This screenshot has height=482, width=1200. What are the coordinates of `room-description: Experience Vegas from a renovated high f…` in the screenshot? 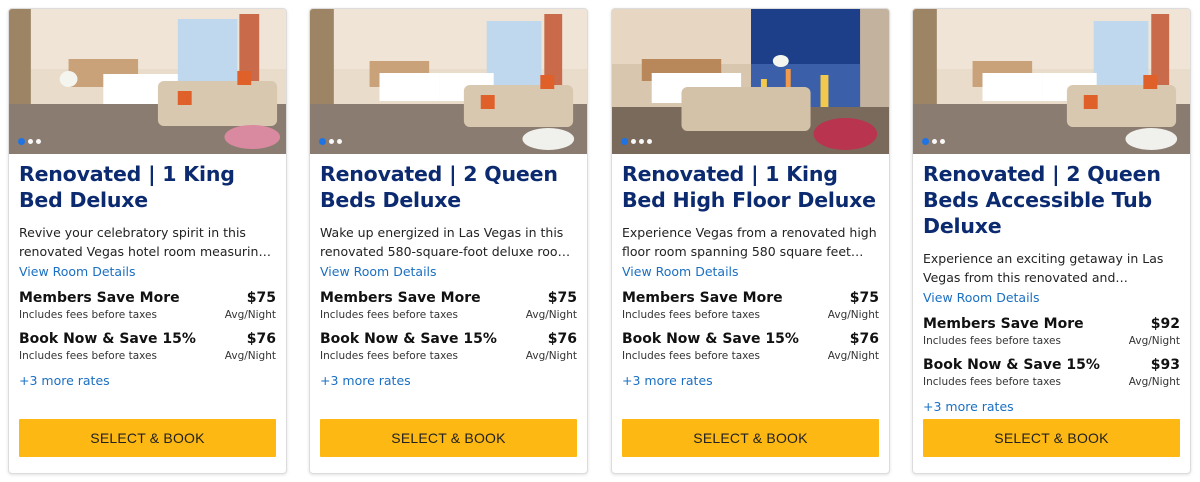 It's located at (749, 242).